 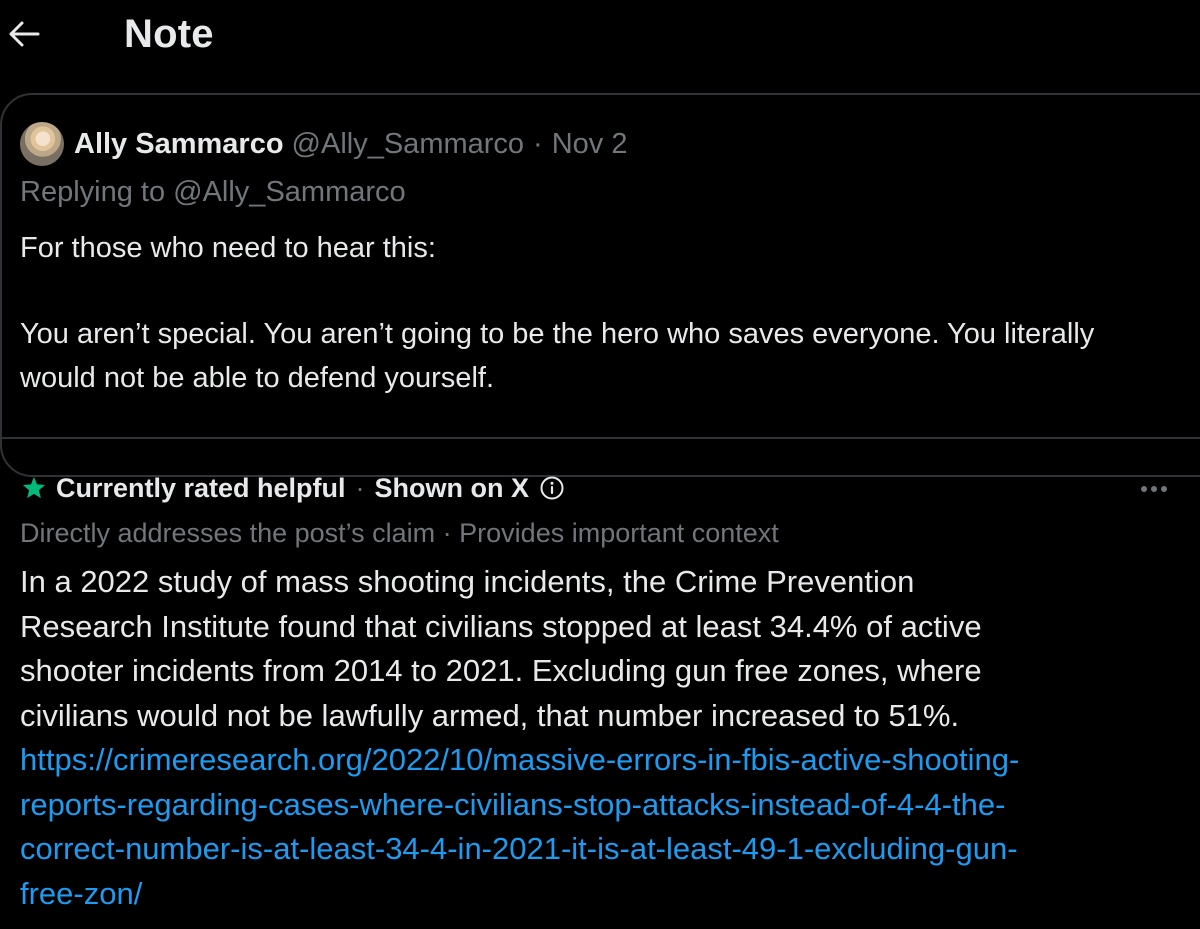 What do you see at coordinates (179, 144) in the screenshot?
I see `author-name: Ally Sammarco` at bounding box center [179, 144].